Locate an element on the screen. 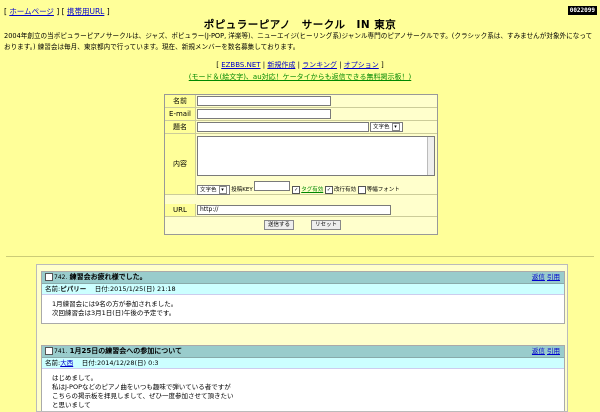 Image resolution: width=600 pixels, height=412 pixels. post-header: 741. 1月25日の練習会への参加について 返信 引用 is located at coordinates (303, 352).